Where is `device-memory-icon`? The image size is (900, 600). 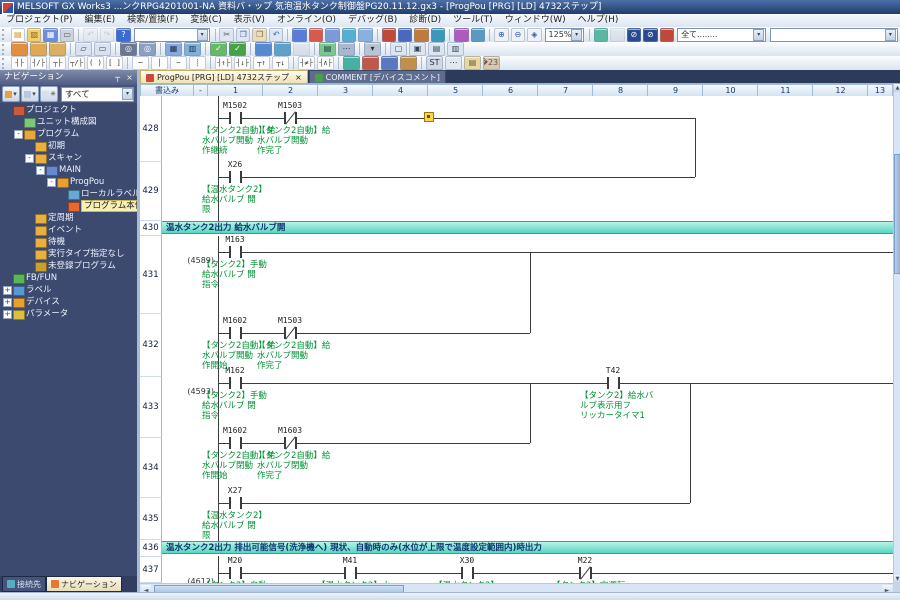
device-memory-icon is located at coordinates (57, 49).